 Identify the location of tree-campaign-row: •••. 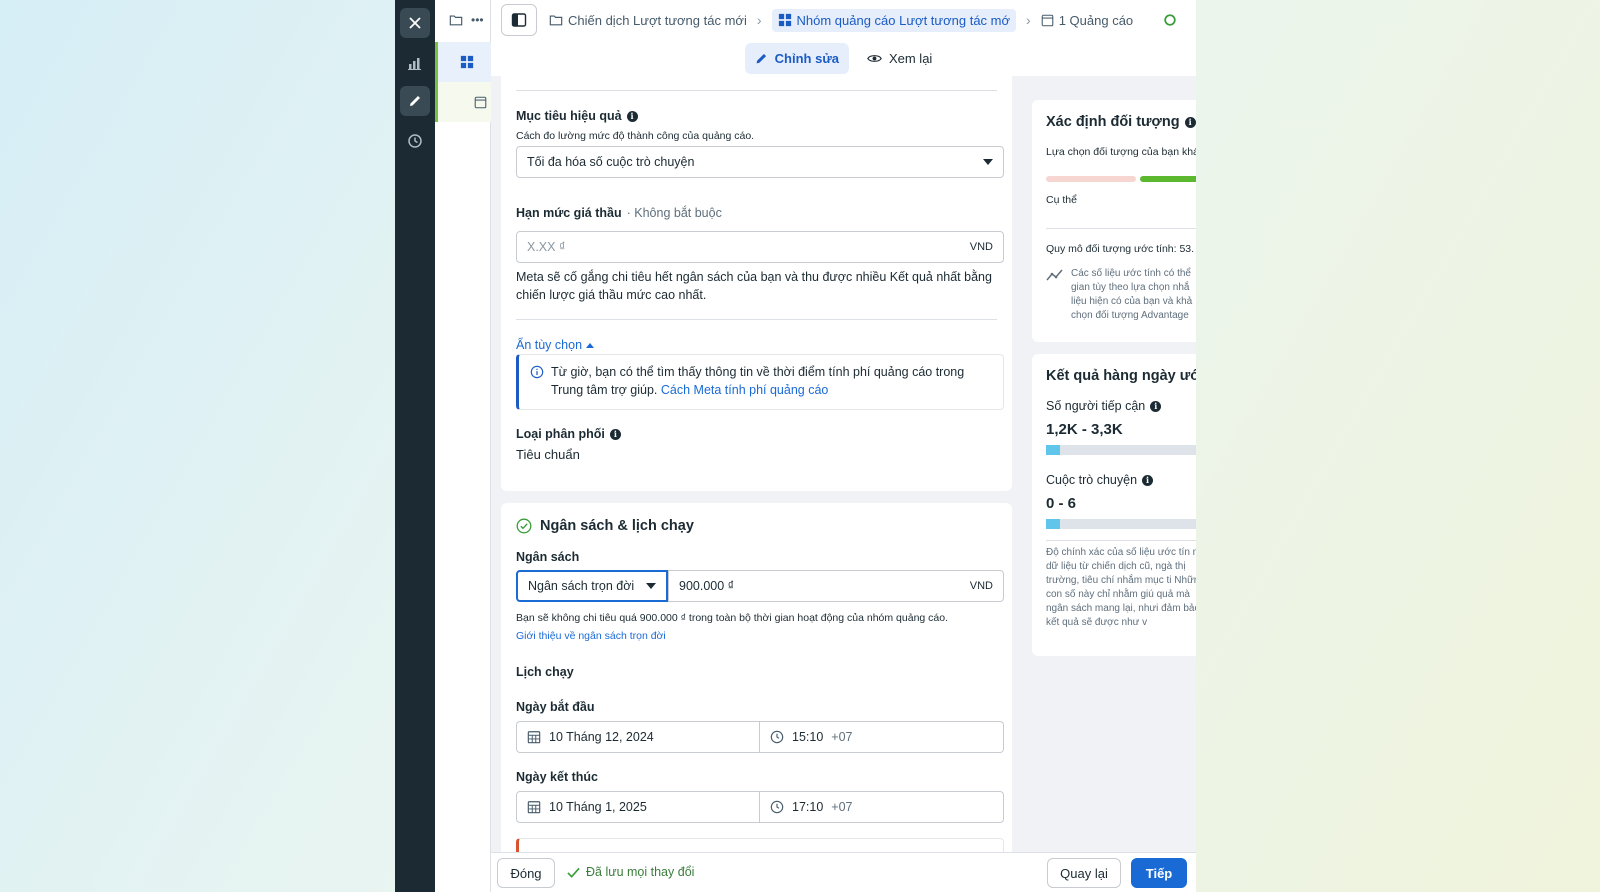
(463, 20).